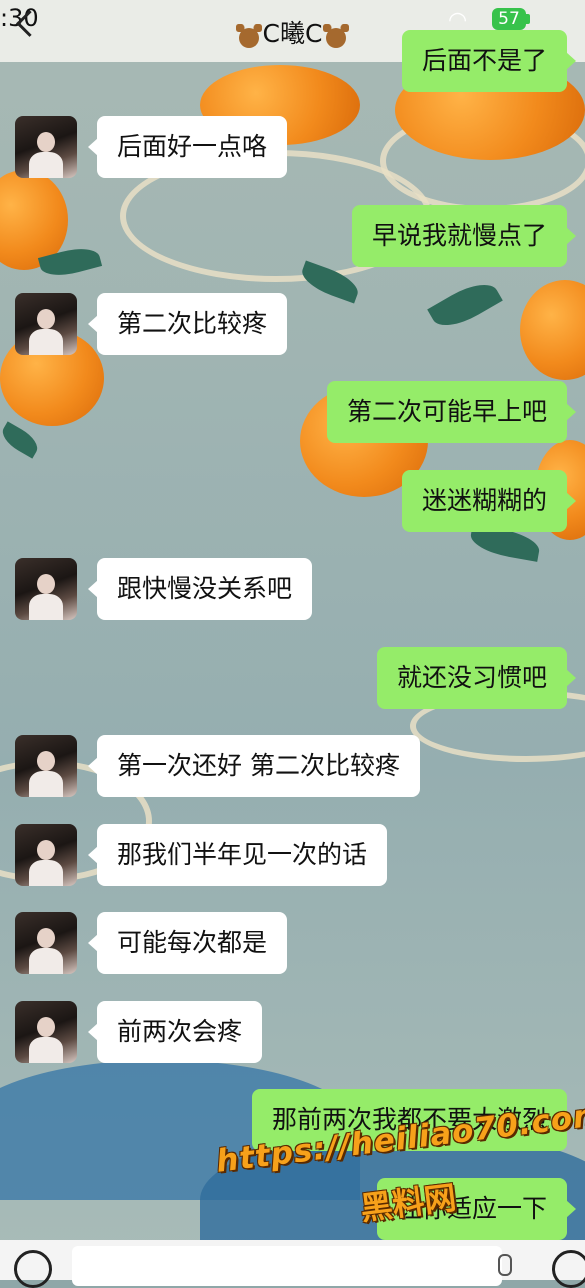 The image size is (585, 1288). Describe the element at coordinates (464, 236) in the screenshot. I see `message-bubble-outgoing: 早说我就慢点了` at that location.